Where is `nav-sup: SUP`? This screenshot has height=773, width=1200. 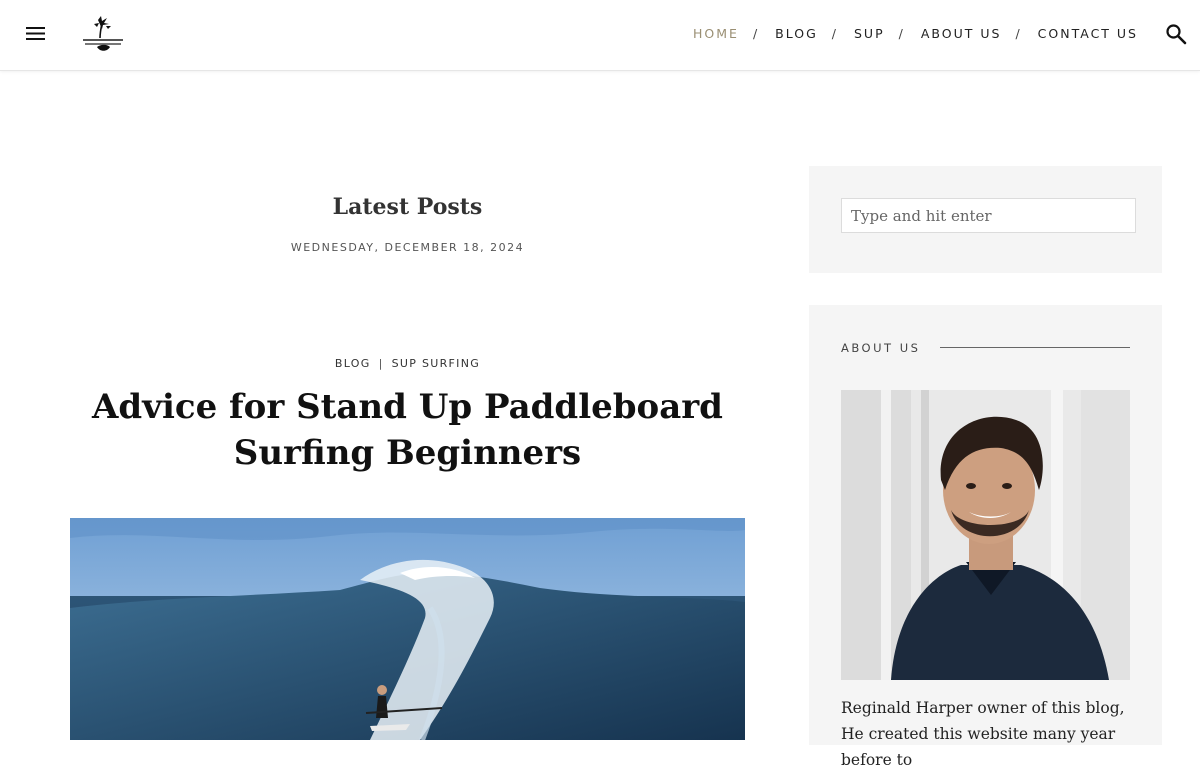
nav-sup: SUP is located at coordinates (869, 33).